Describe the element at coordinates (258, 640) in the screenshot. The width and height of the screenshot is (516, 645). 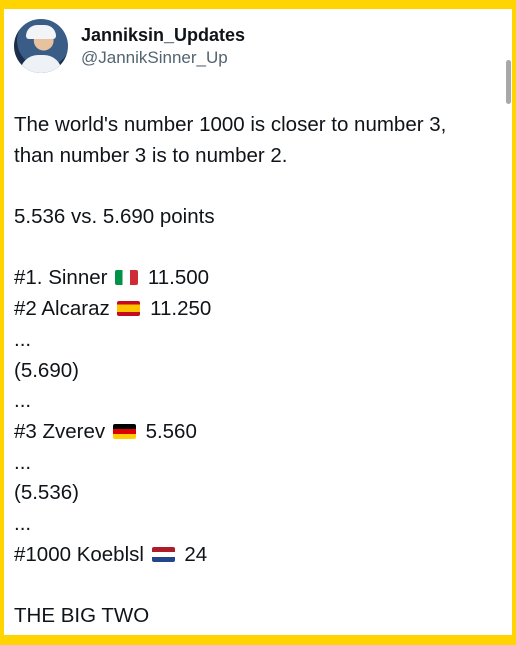
I see `bottom-border` at that location.